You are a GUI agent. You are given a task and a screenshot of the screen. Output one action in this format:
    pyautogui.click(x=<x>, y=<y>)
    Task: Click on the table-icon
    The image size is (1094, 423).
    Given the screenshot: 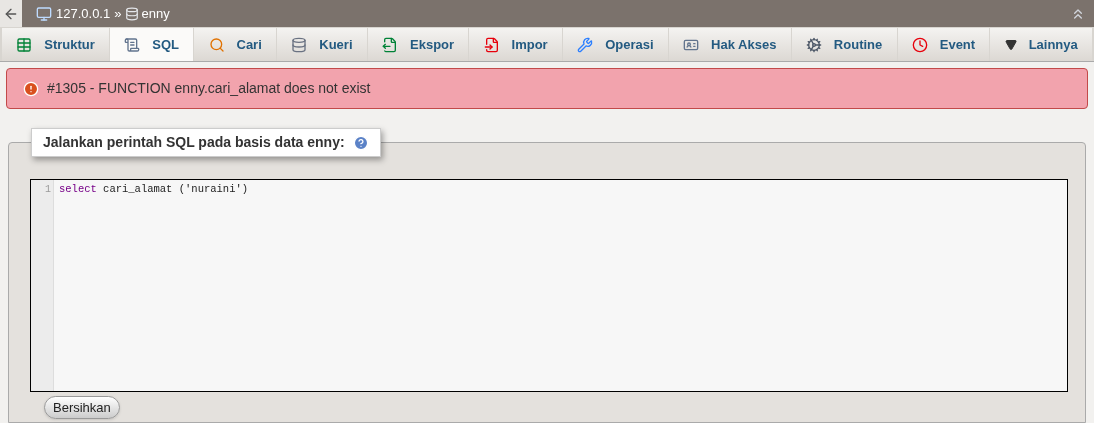 What is the action you would take?
    pyautogui.click(x=24, y=44)
    